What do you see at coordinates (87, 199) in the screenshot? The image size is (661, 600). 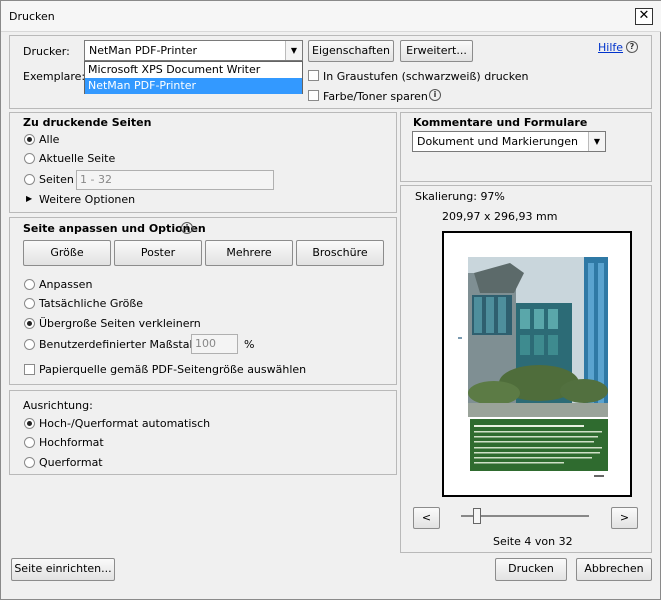 I see `more-options-label: Weitere Optionen` at bounding box center [87, 199].